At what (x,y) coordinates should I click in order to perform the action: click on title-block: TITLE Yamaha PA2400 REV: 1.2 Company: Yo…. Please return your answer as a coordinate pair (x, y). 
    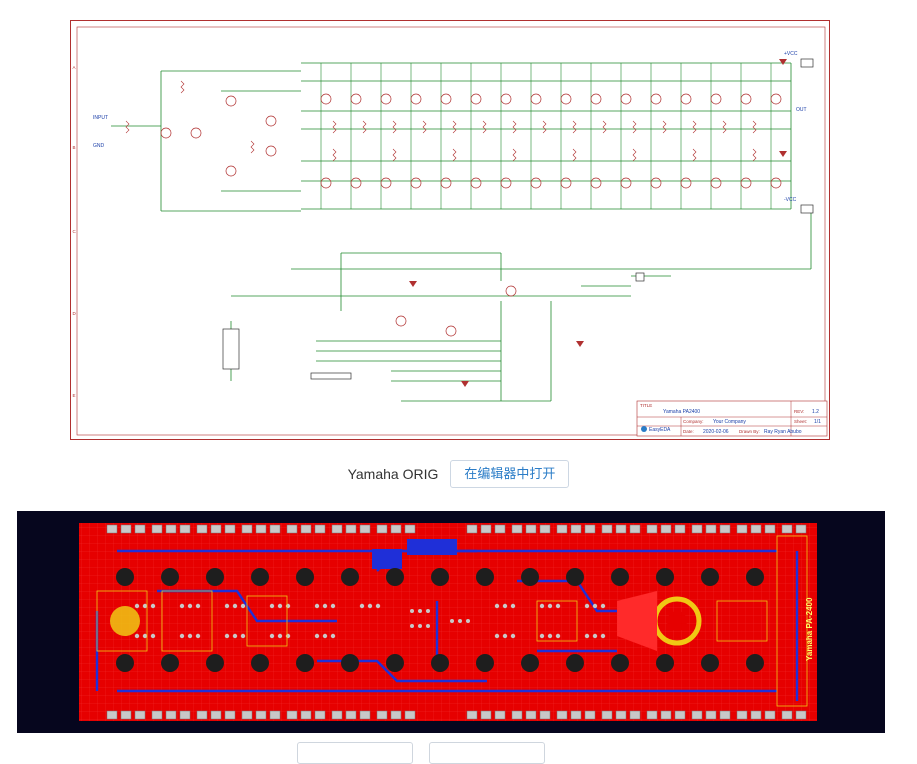
    Looking at the image, I should click on (732, 418).